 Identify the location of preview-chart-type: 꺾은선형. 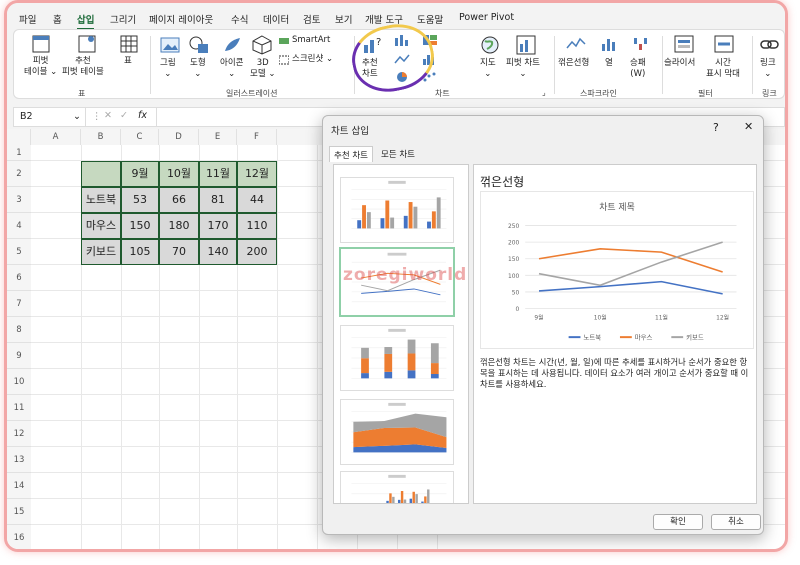
(502, 182).